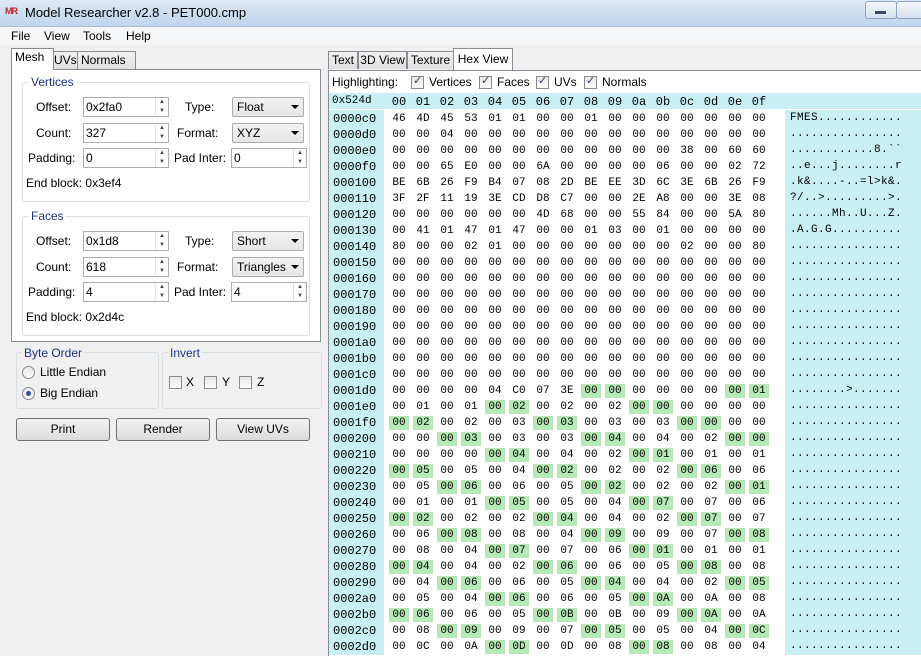  What do you see at coordinates (519, 599) in the screenshot?
I see `hex-byte: 06` at bounding box center [519, 599].